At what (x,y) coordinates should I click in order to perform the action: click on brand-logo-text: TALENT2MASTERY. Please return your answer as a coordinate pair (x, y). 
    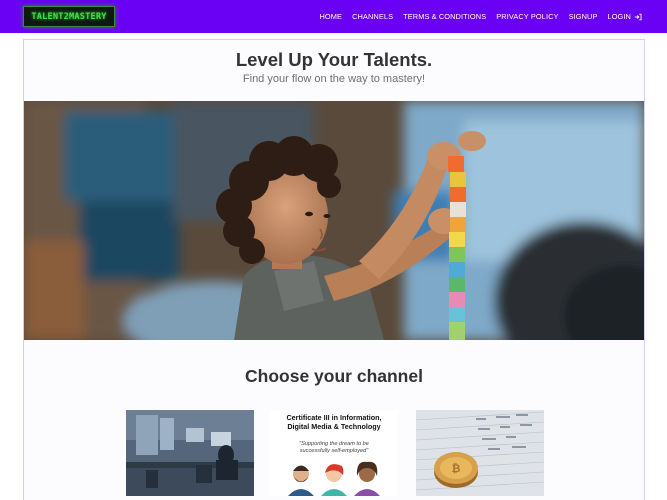
    Looking at the image, I should click on (69, 16).